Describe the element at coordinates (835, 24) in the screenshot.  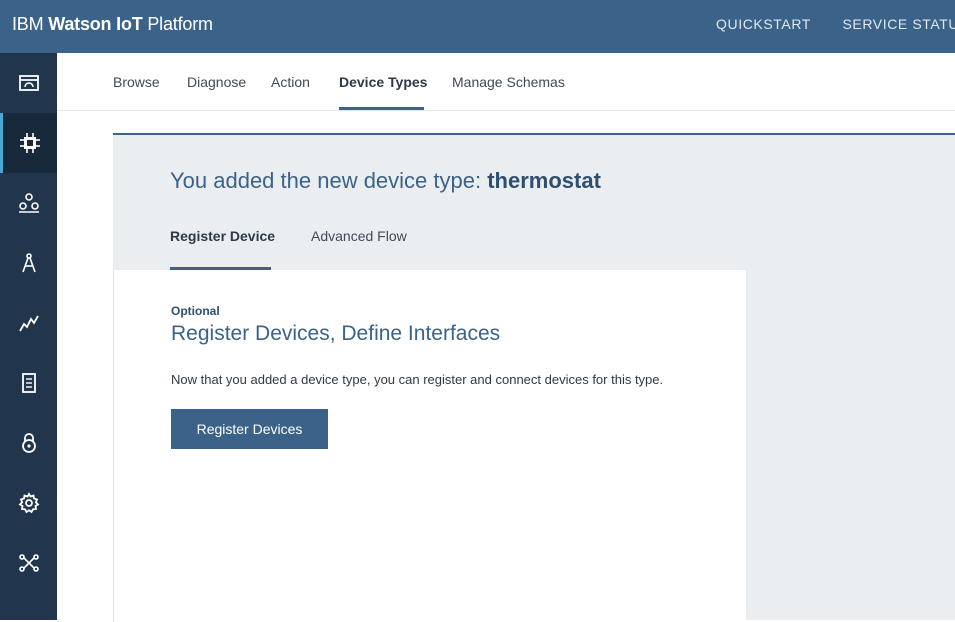
I see `top-nav: QUICKSTART SERVICE STATUS` at that location.